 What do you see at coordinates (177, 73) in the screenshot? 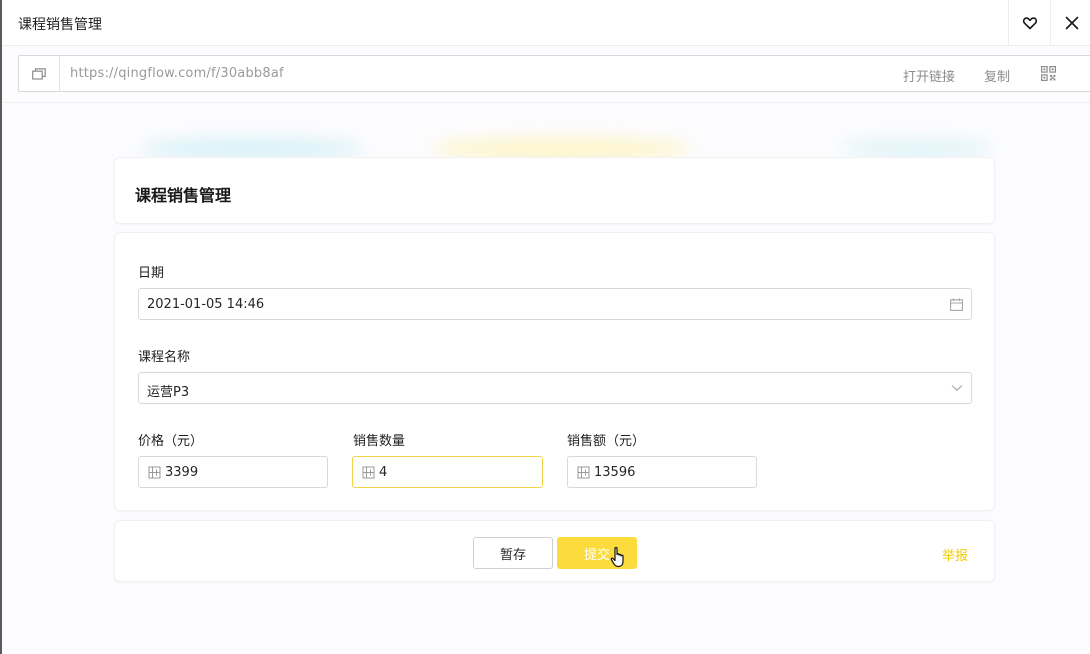
I see `url-text: https://qingflow.com/f/30abb8af` at bounding box center [177, 73].